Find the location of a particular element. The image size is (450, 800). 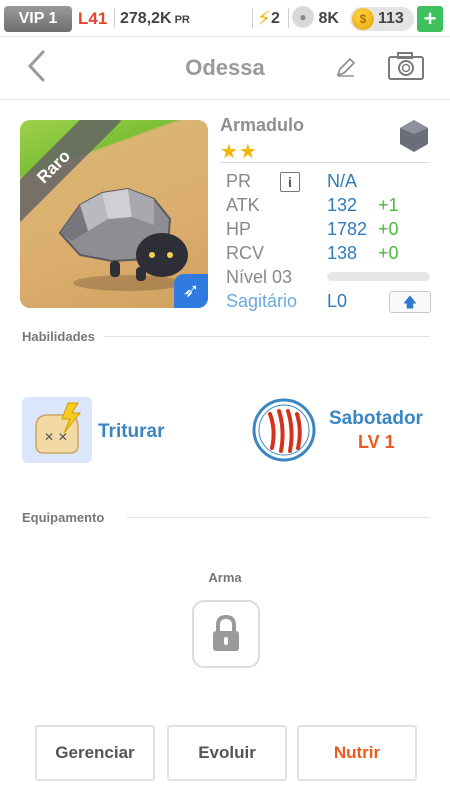

lock-icon is located at coordinates (226, 632).